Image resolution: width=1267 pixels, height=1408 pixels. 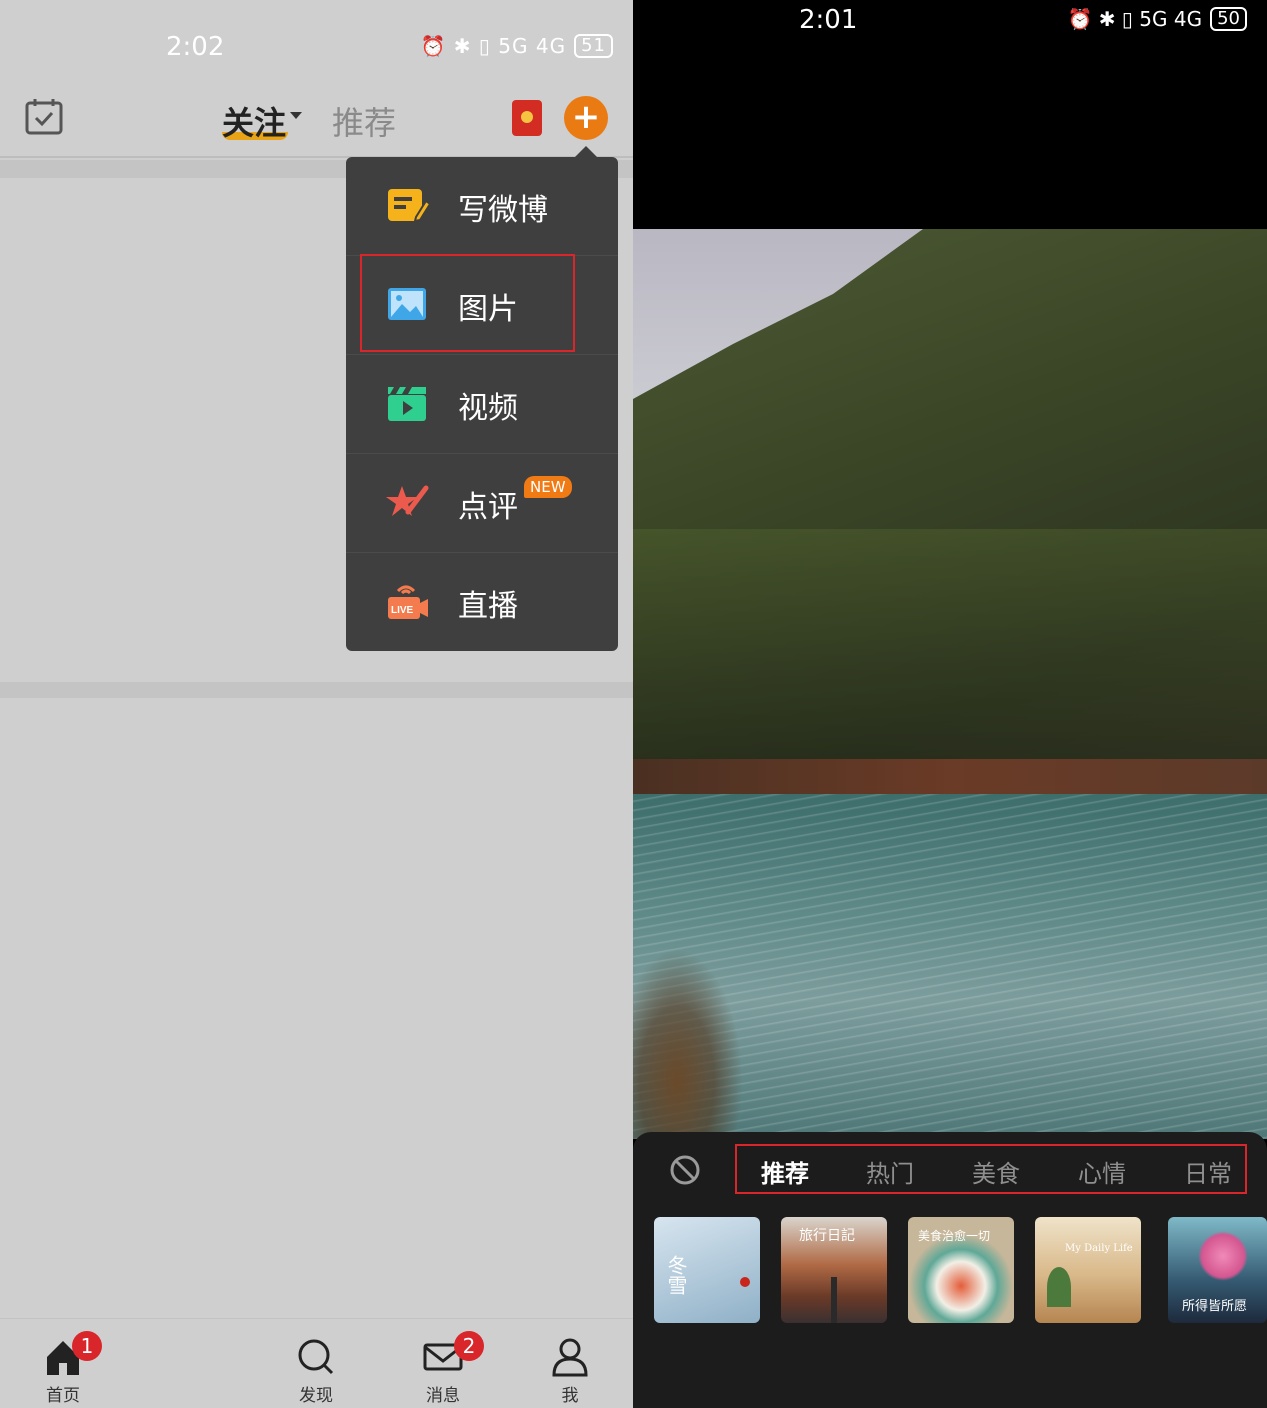 I want to click on template-thumbnail: My Daily Life, so click(x=1088, y=1270).